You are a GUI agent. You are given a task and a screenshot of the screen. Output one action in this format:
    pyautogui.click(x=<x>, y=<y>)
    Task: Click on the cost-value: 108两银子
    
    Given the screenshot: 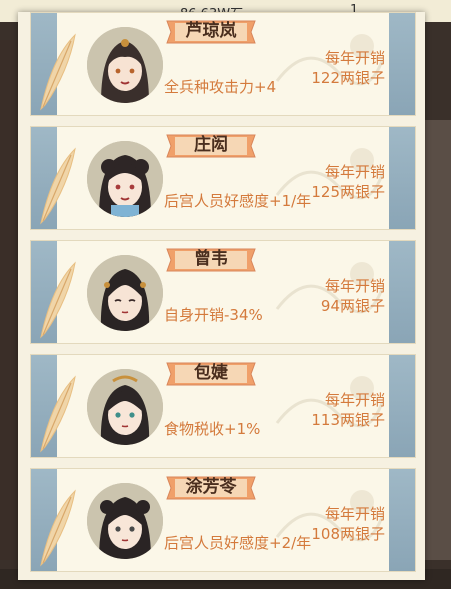 What is the action you would take?
    pyautogui.click(x=348, y=534)
    